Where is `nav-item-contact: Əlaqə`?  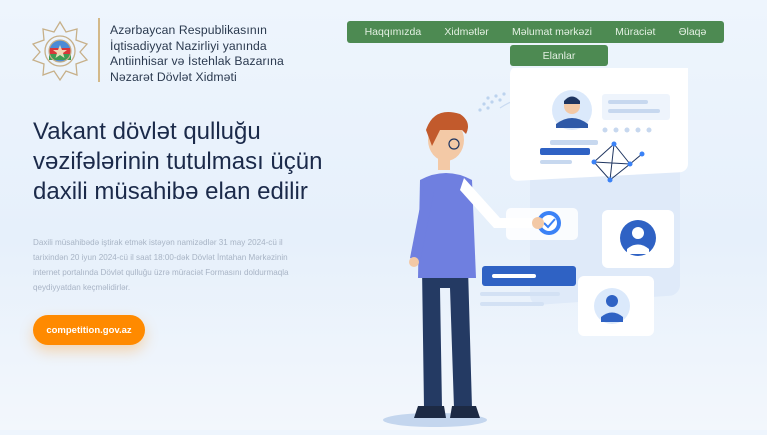 nav-item-contact: Əlaqə is located at coordinates (693, 32).